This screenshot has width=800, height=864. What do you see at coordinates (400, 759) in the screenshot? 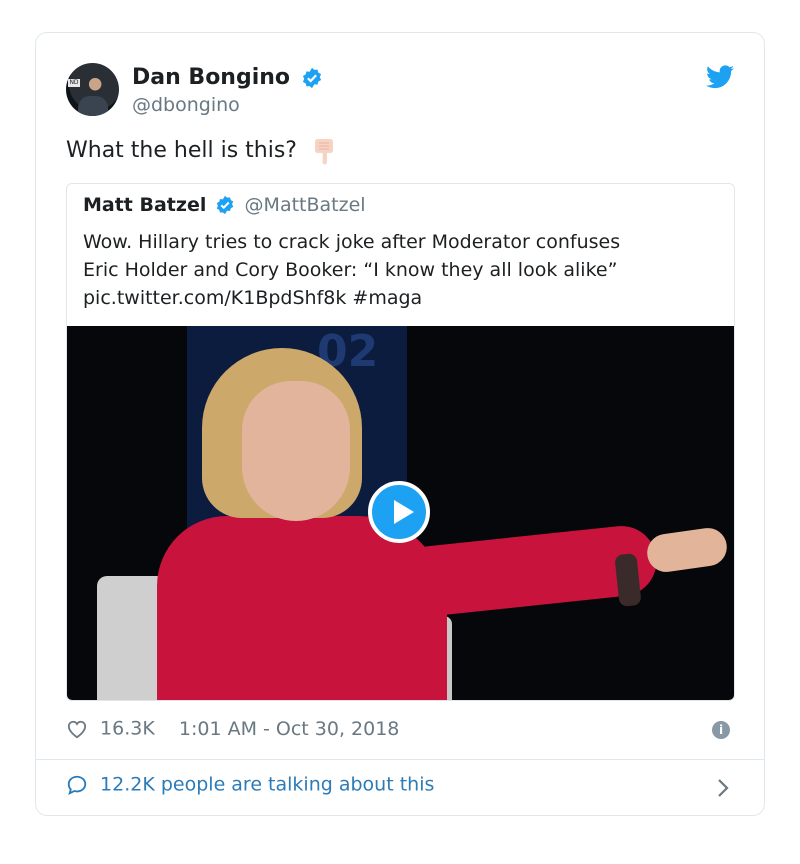
I see `divider` at bounding box center [400, 759].